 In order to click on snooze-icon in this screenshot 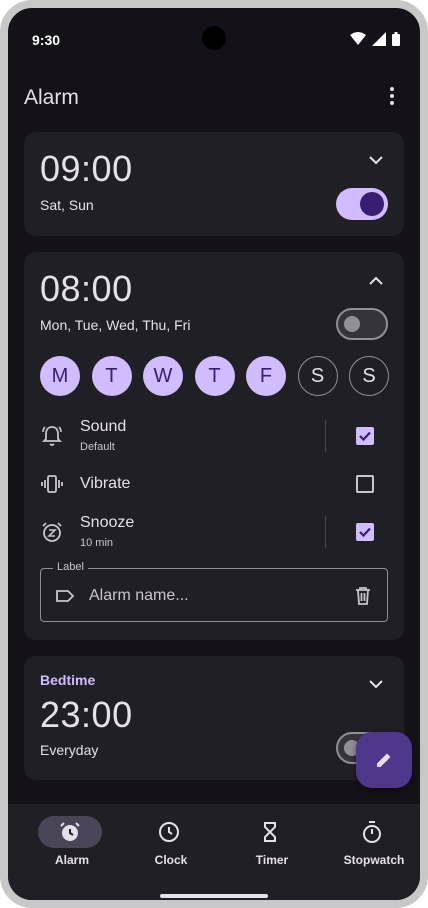, I will do `click(52, 532)`.